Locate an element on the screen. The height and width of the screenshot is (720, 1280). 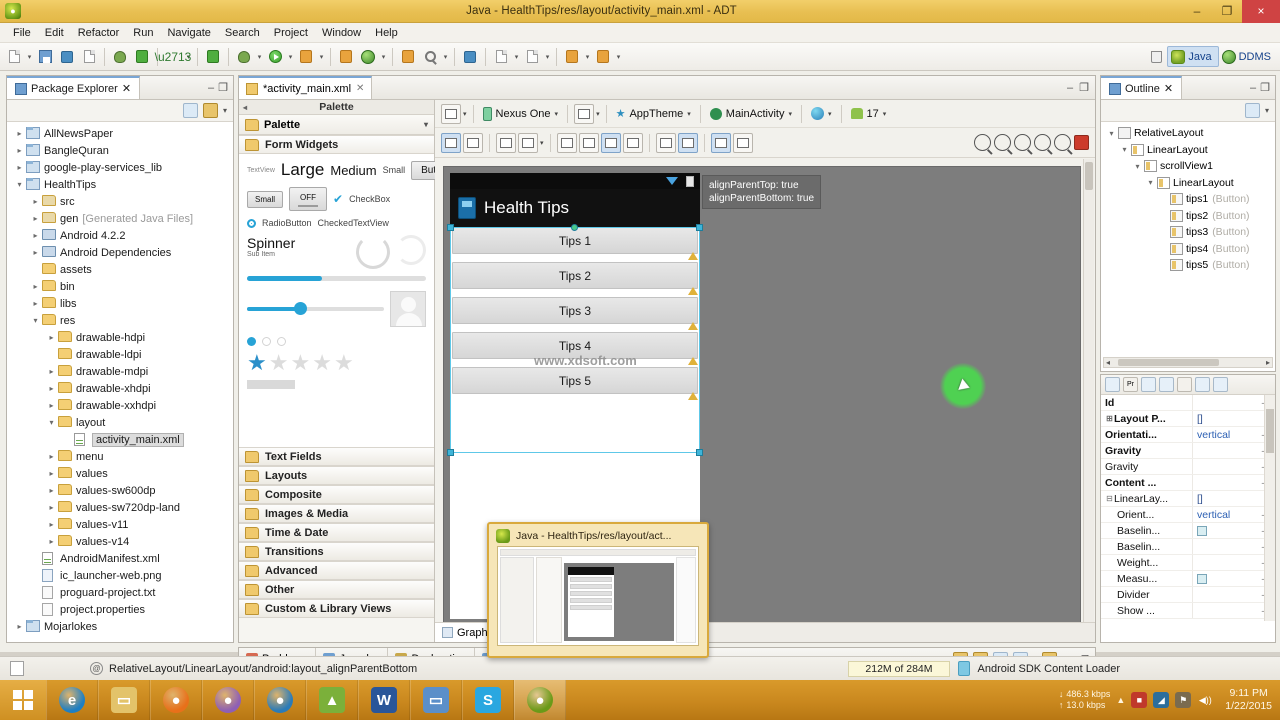
widget-radiobutton: RadioButton is located at coordinates (287, 223).